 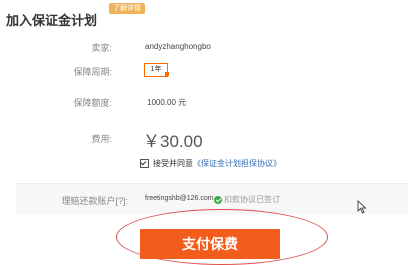 I want to click on agree-checkbox, so click(x=144, y=164).